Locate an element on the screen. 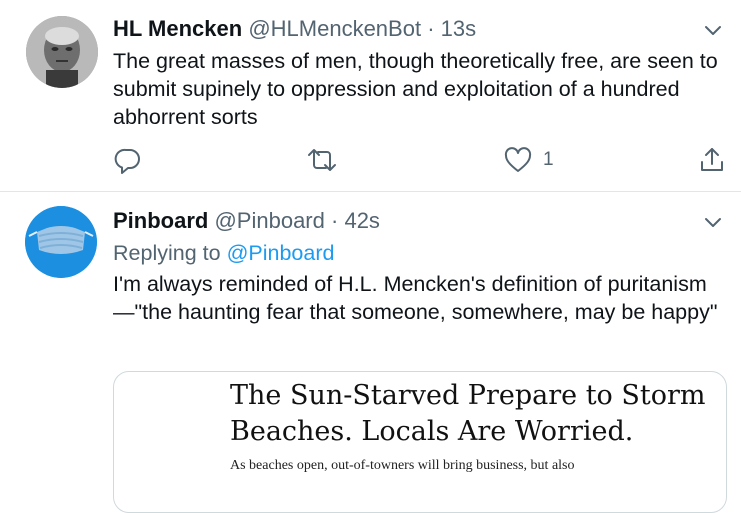 This screenshot has width=741, height=513. timestamp: 13s is located at coordinates (458, 28).